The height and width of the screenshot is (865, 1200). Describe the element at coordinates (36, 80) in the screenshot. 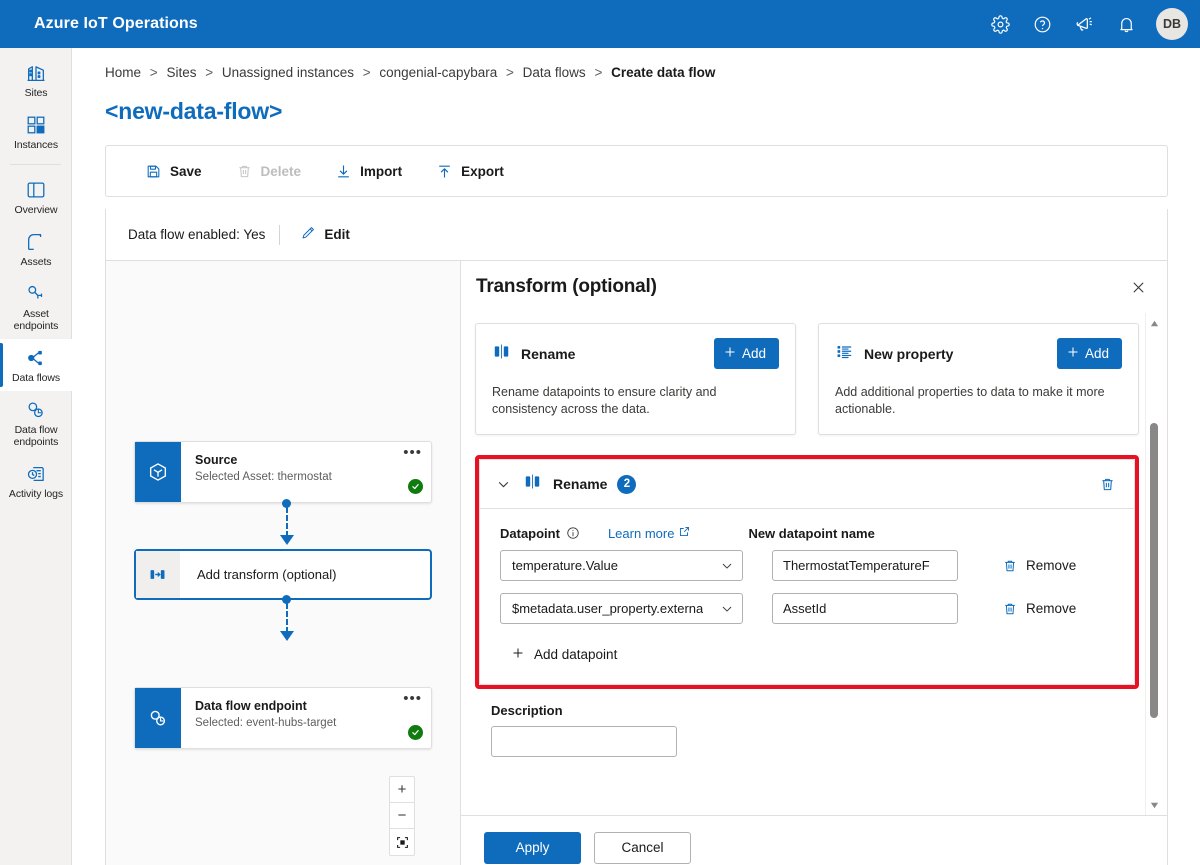

I see `sidebar-item-sites: Sites` at that location.